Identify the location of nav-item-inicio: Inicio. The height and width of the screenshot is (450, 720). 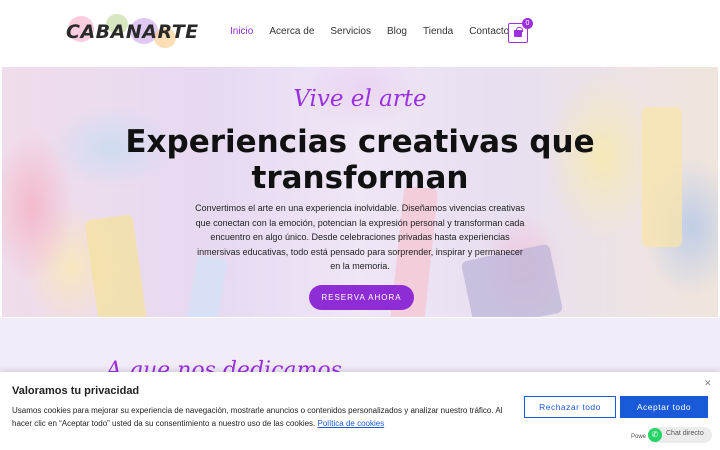
(241, 31).